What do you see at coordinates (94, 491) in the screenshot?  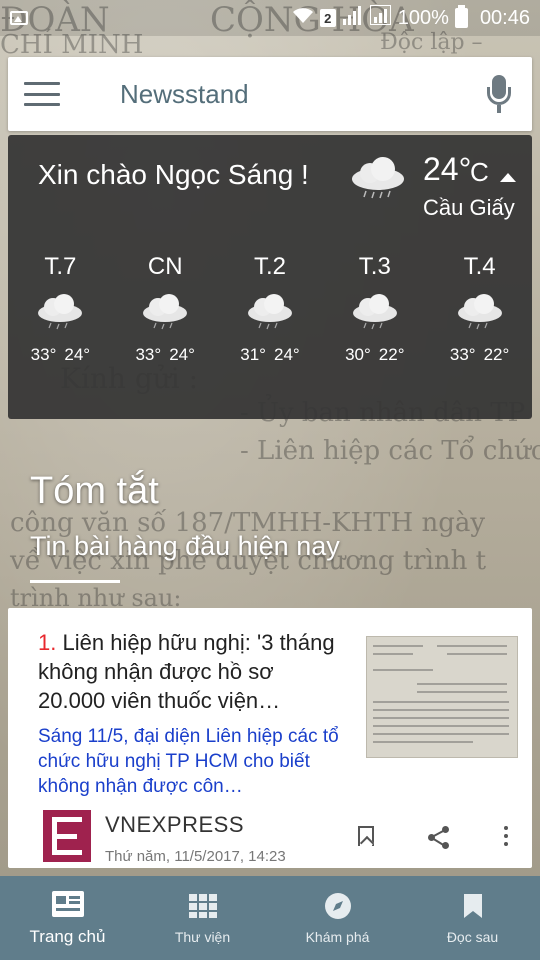 I see `section-title: Tóm tắt` at bounding box center [94, 491].